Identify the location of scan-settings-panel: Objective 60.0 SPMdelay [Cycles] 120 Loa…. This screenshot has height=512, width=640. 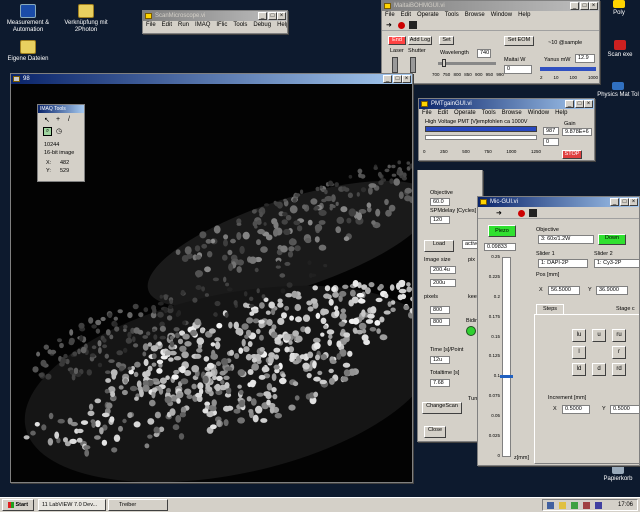
(450, 306).